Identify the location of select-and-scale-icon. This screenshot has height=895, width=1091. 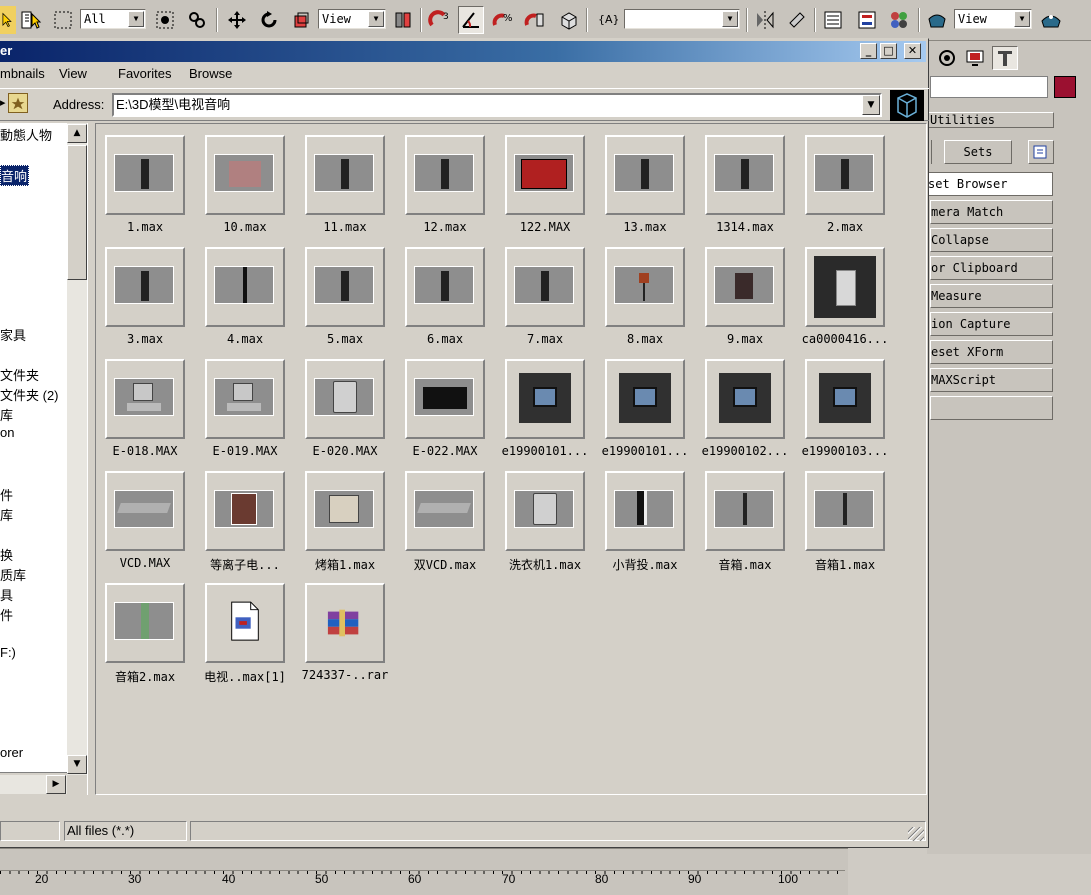
(301, 20).